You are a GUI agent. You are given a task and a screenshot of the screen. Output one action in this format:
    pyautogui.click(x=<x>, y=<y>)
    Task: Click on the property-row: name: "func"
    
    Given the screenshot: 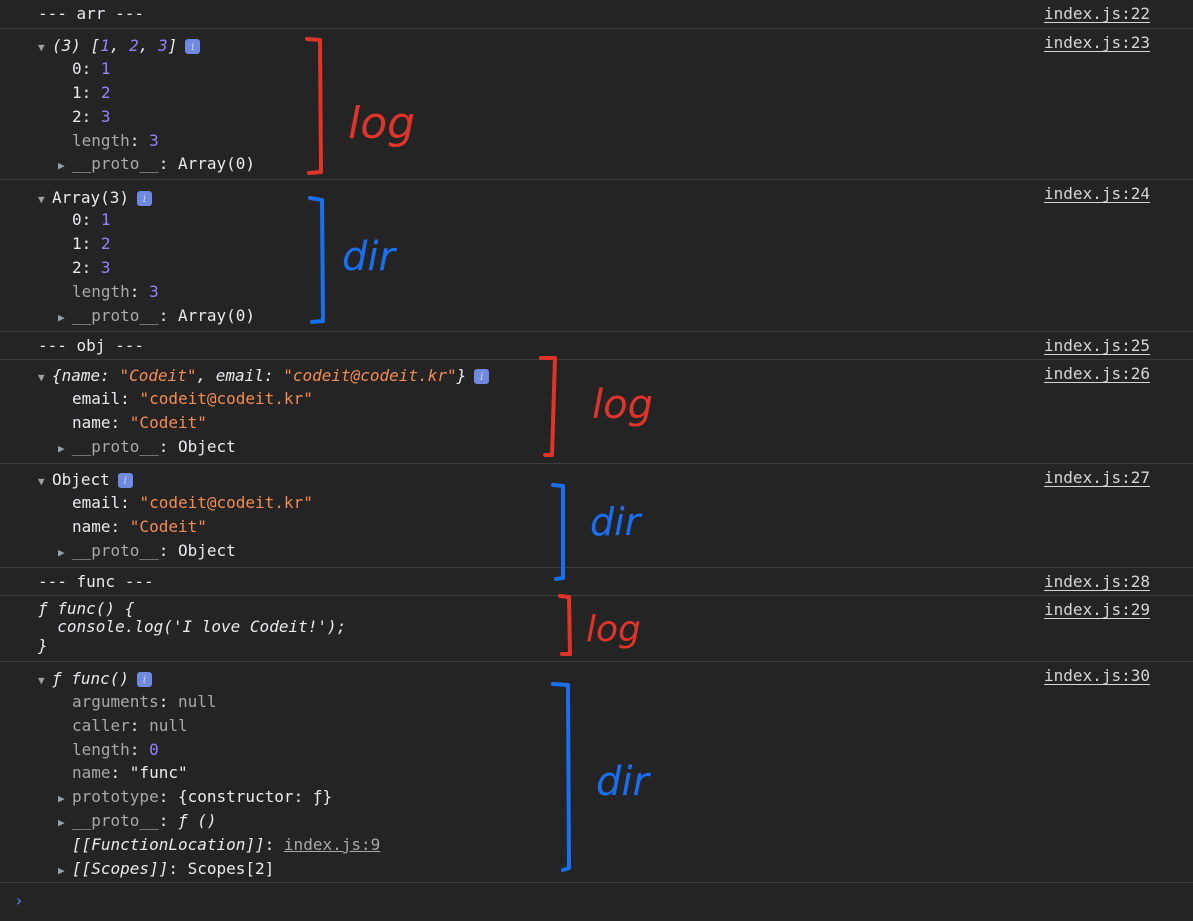 What is the action you would take?
    pyautogui.click(x=130, y=772)
    